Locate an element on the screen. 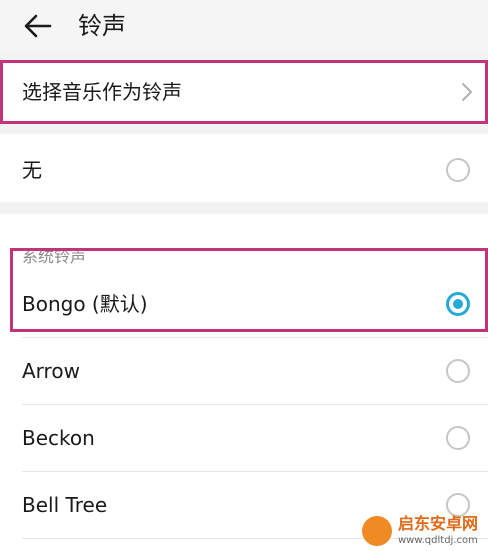 This screenshot has height=551, width=488. none-ringtone-label: 无 is located at coordinates (32, 170).